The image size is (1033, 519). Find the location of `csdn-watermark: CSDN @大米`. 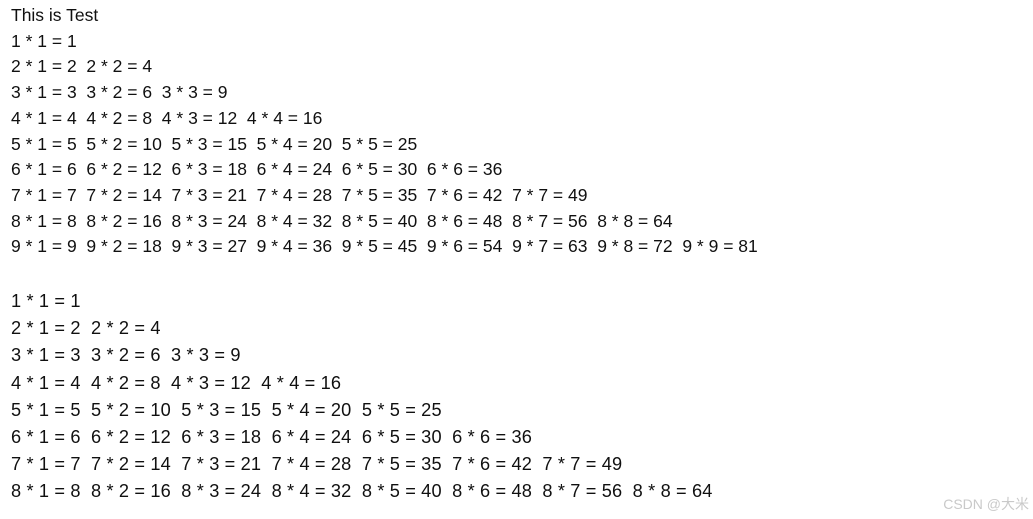

csdn-watermark: CSDN @大米 is located at coordinates (986, 504).